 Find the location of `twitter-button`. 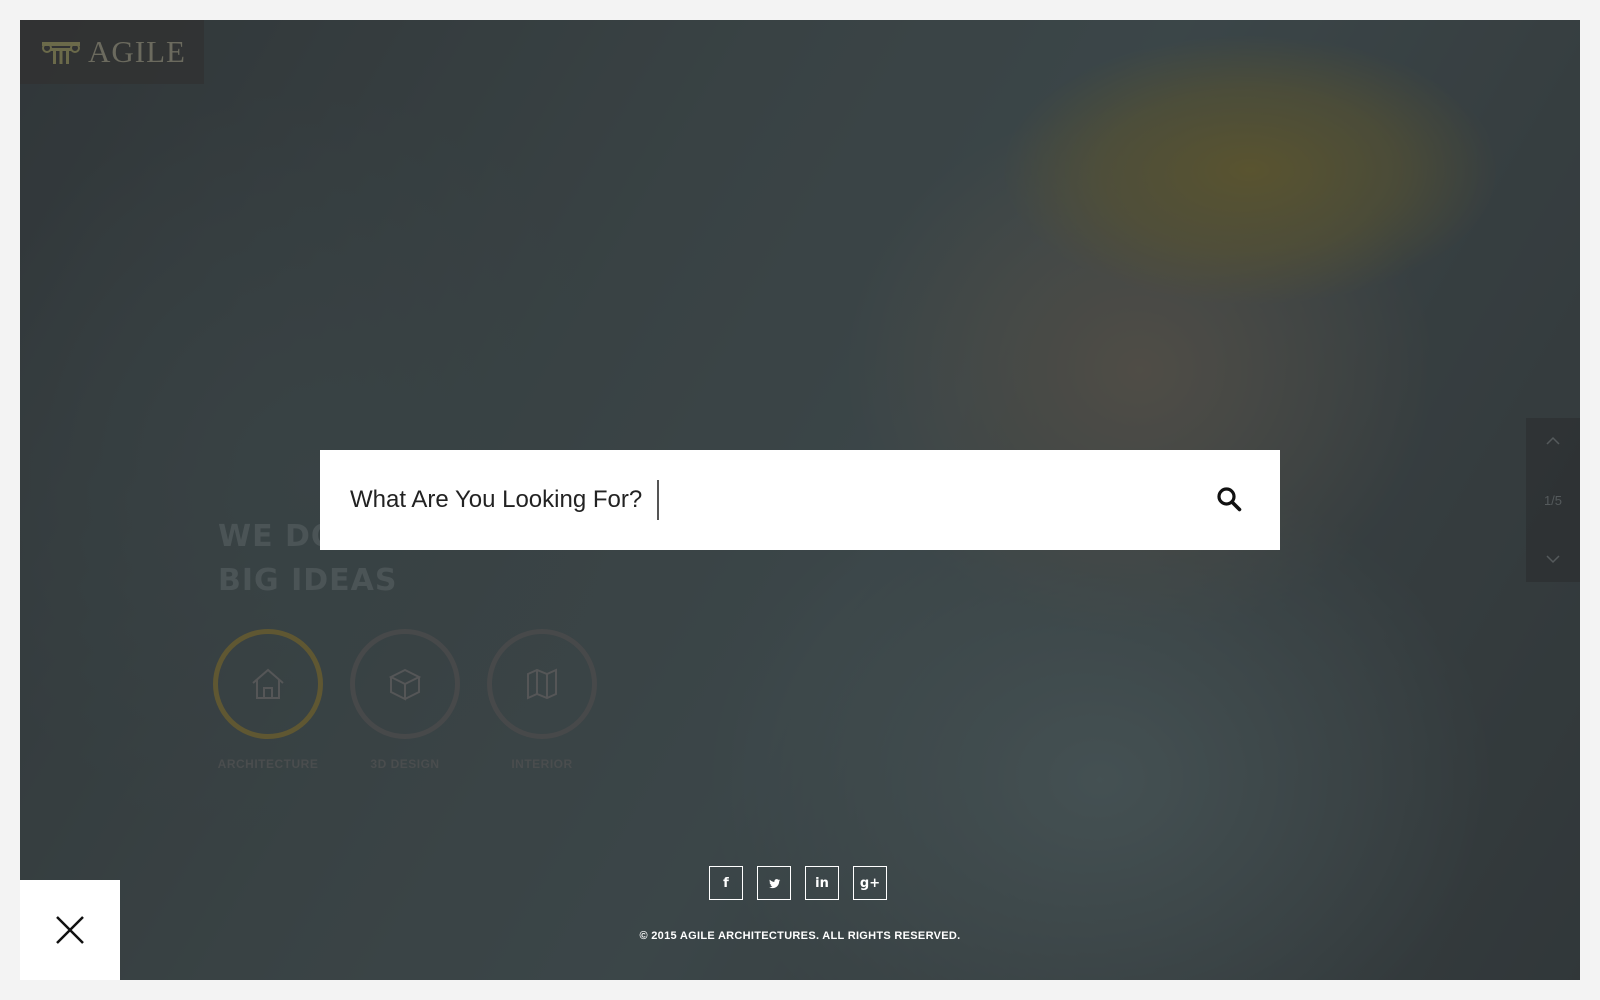

twitter-button is located at coordinates (774, 883).